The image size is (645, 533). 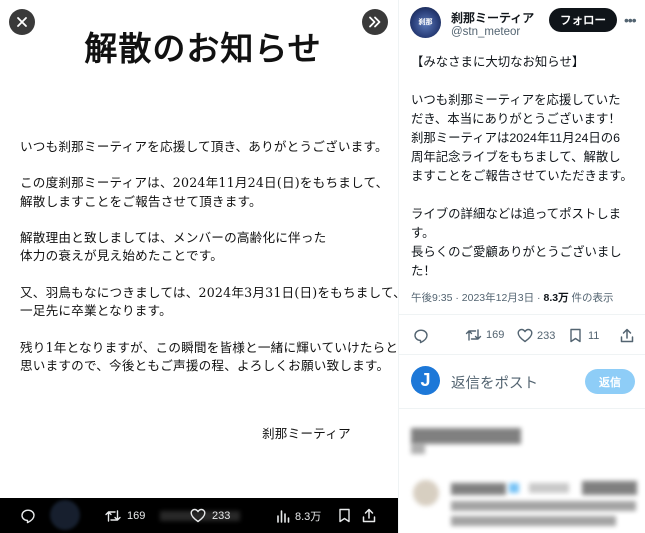 What do you see at coordinates (478, 489) in the screenshot?
I see `blurred-name` at bounding box center [478, 489].